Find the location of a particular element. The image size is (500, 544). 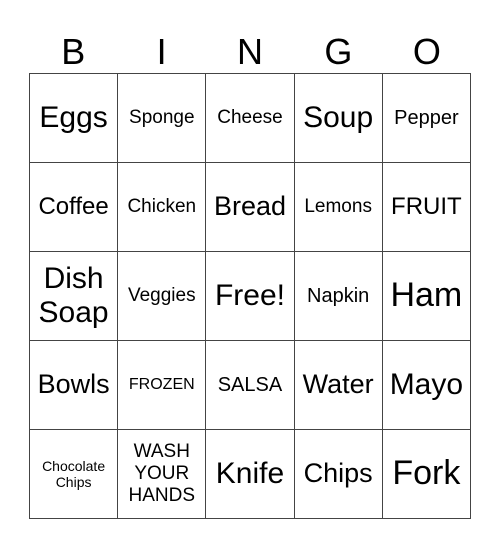

bingo-cell: Veggies is located at coordinates (162, 296).